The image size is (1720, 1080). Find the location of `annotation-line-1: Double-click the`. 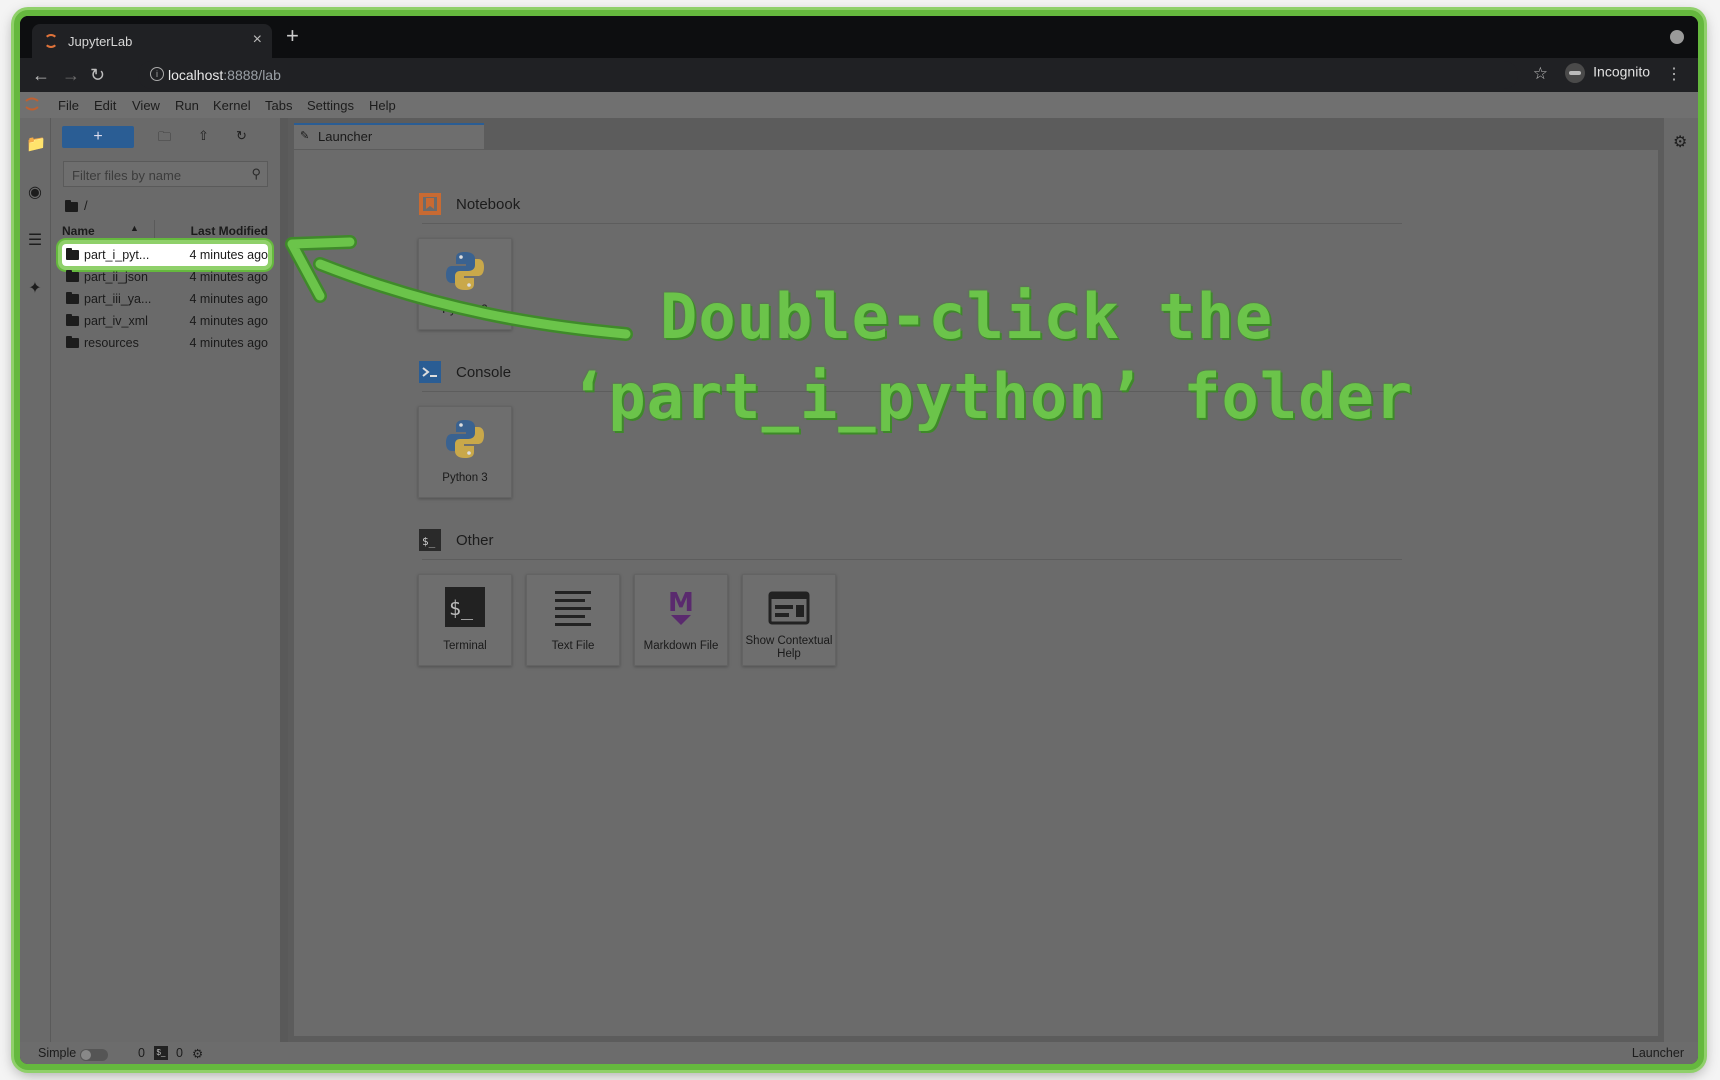

annotation-line-1: Double-click the is located at coordinates (967, 316).